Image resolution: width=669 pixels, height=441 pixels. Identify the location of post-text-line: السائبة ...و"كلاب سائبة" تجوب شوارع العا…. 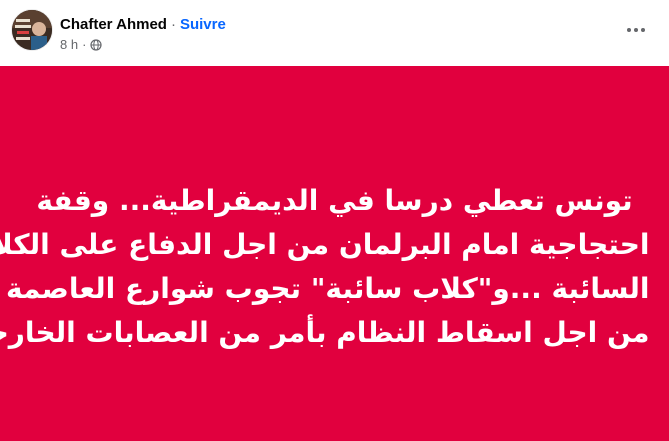
(328, 288).